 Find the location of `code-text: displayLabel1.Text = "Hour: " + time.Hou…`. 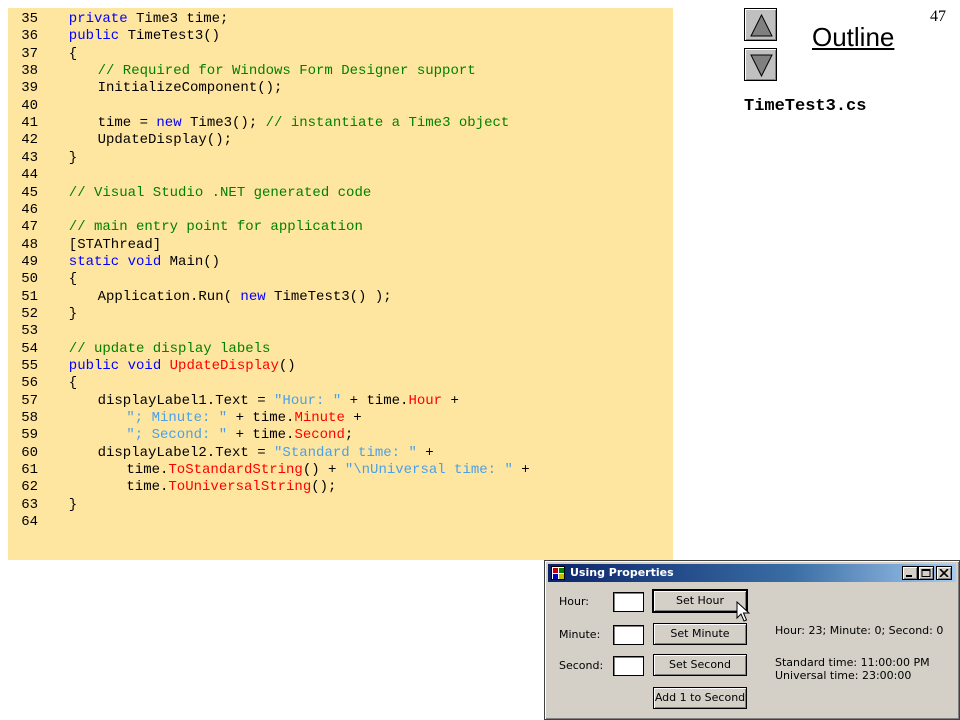

code-text: displayLabel1.Text = "Hour: " + time.Hou… is located at coordinates (278, 401).